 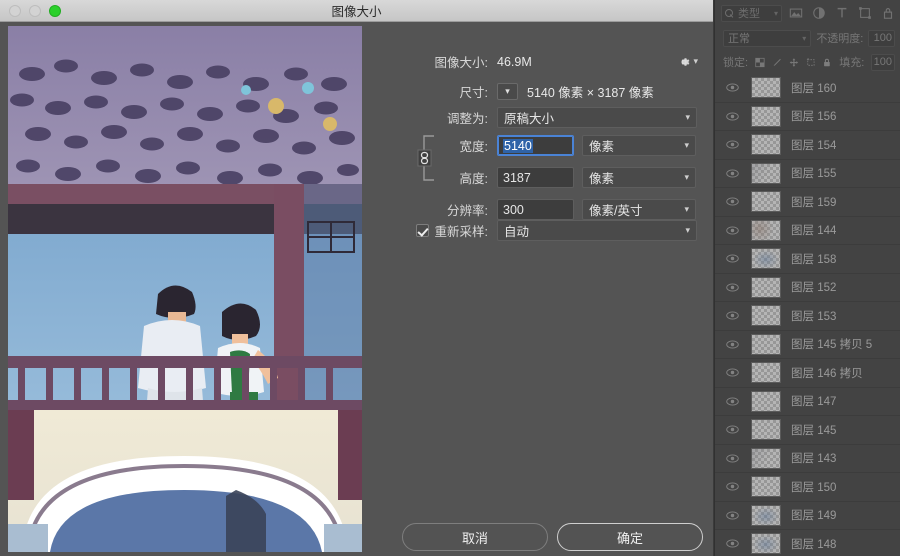 I want to click on layer-row: 图层 145 拷贝 5, so click(x=807, y=345).